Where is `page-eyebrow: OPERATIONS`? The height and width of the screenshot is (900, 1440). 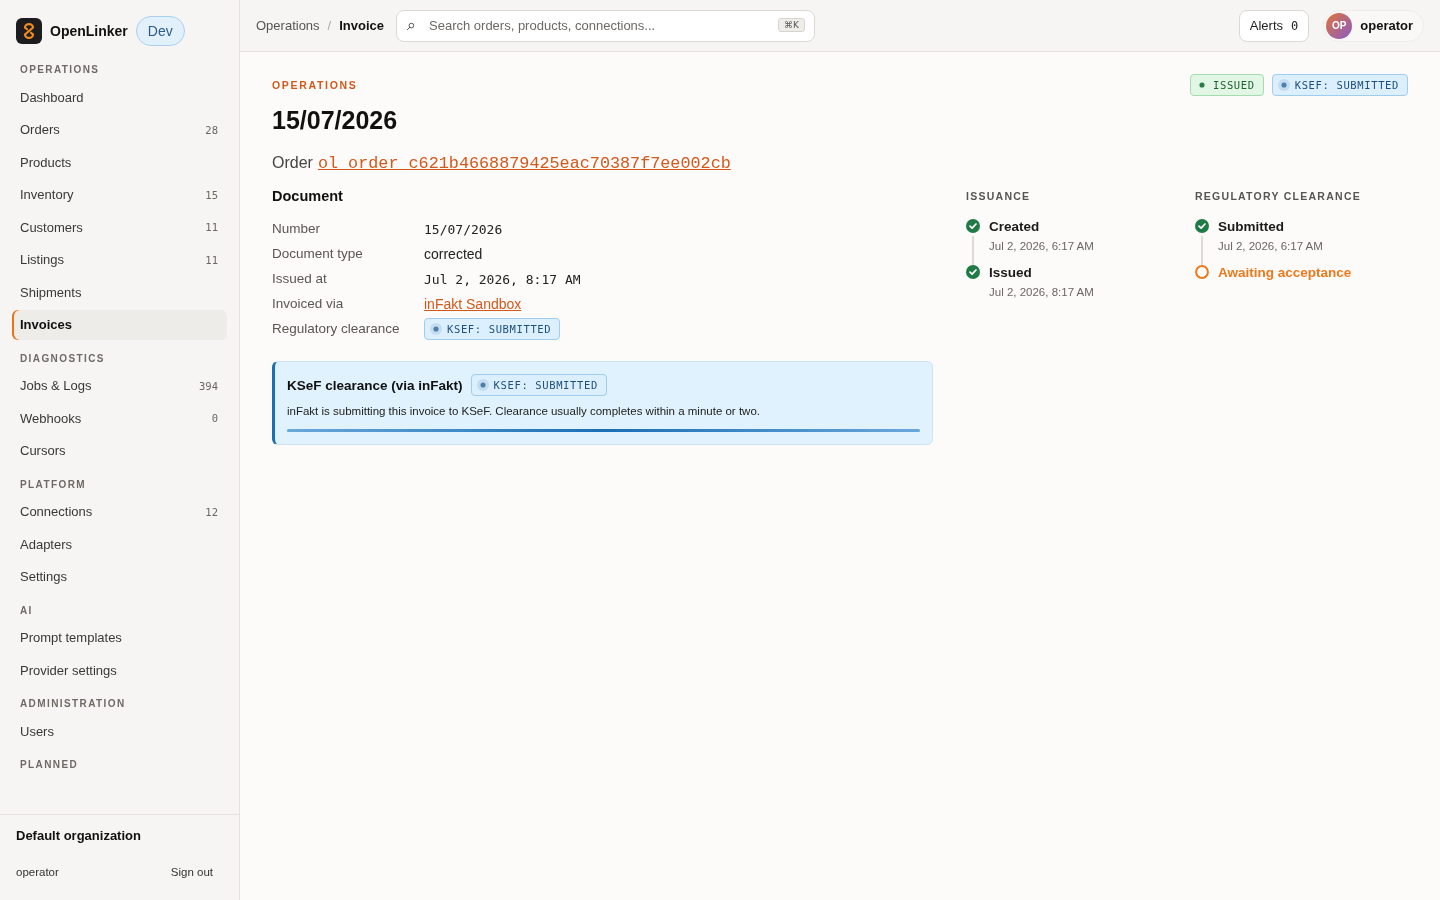
page-eyebrow: OPERATIONS is located at coordinates (315, 85).